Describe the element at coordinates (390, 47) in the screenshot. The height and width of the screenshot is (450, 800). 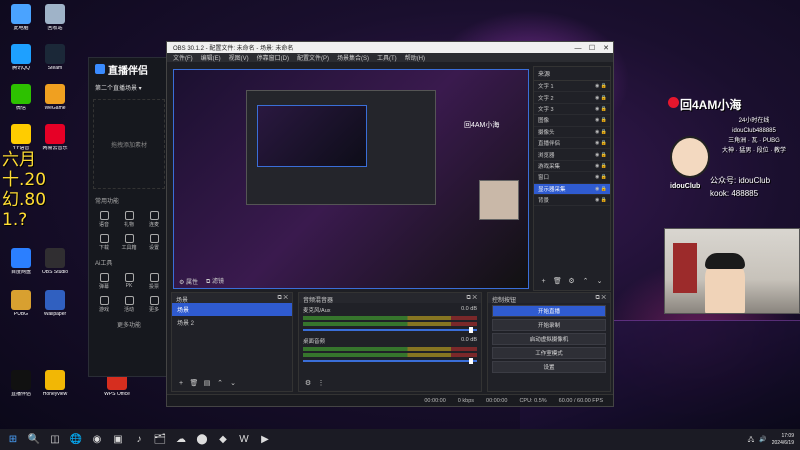
I see `obs-titlebar: OBS 30.1.2 - 配置文件: 未命名 - 场景: 未命名 — ☐ ✕` at that location.